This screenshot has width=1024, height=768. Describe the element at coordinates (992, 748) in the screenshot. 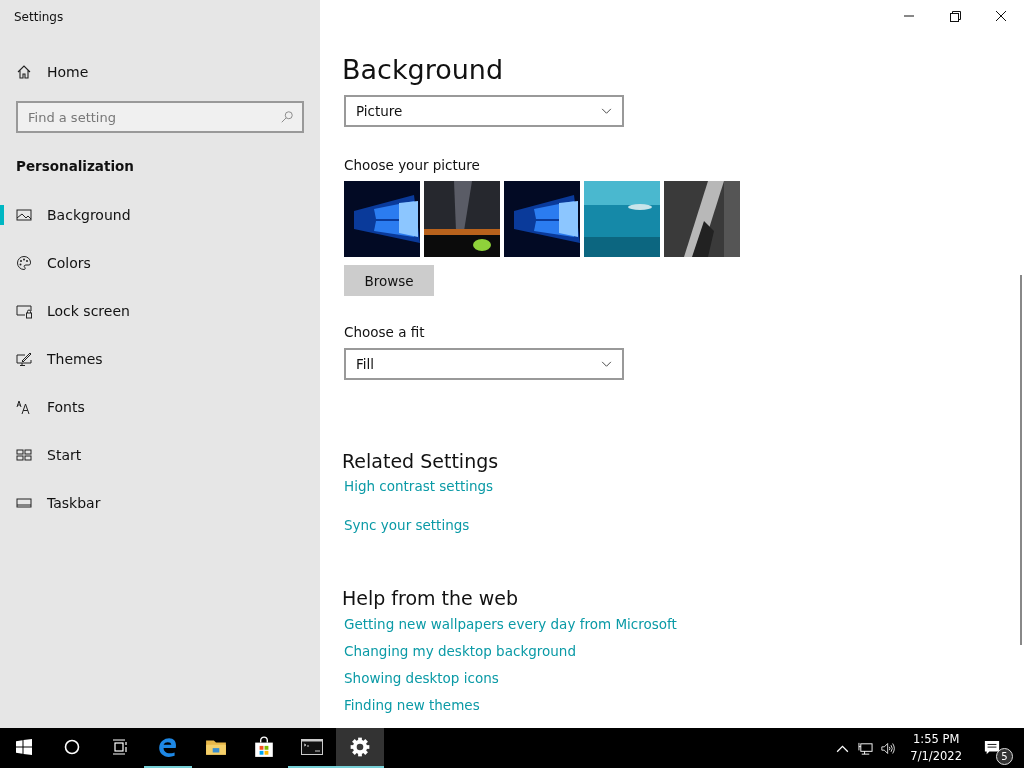

I see `notification-icon` at that location.